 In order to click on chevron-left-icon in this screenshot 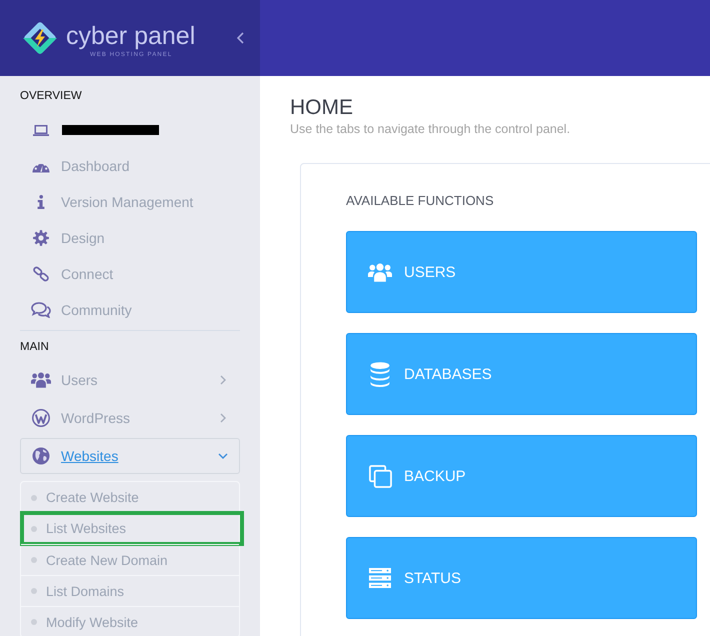, I will do `click(240, 38)`.